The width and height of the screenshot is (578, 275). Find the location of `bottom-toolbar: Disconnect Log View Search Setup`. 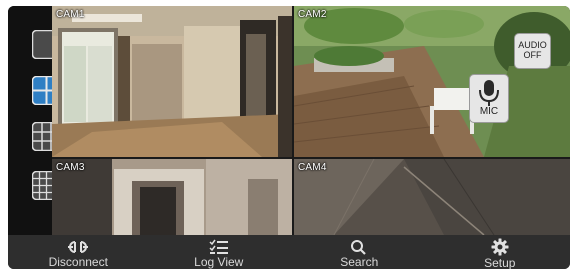

bottom-toolbar: Disconnect Log View Search Setup is located at coordinates (289, 252).